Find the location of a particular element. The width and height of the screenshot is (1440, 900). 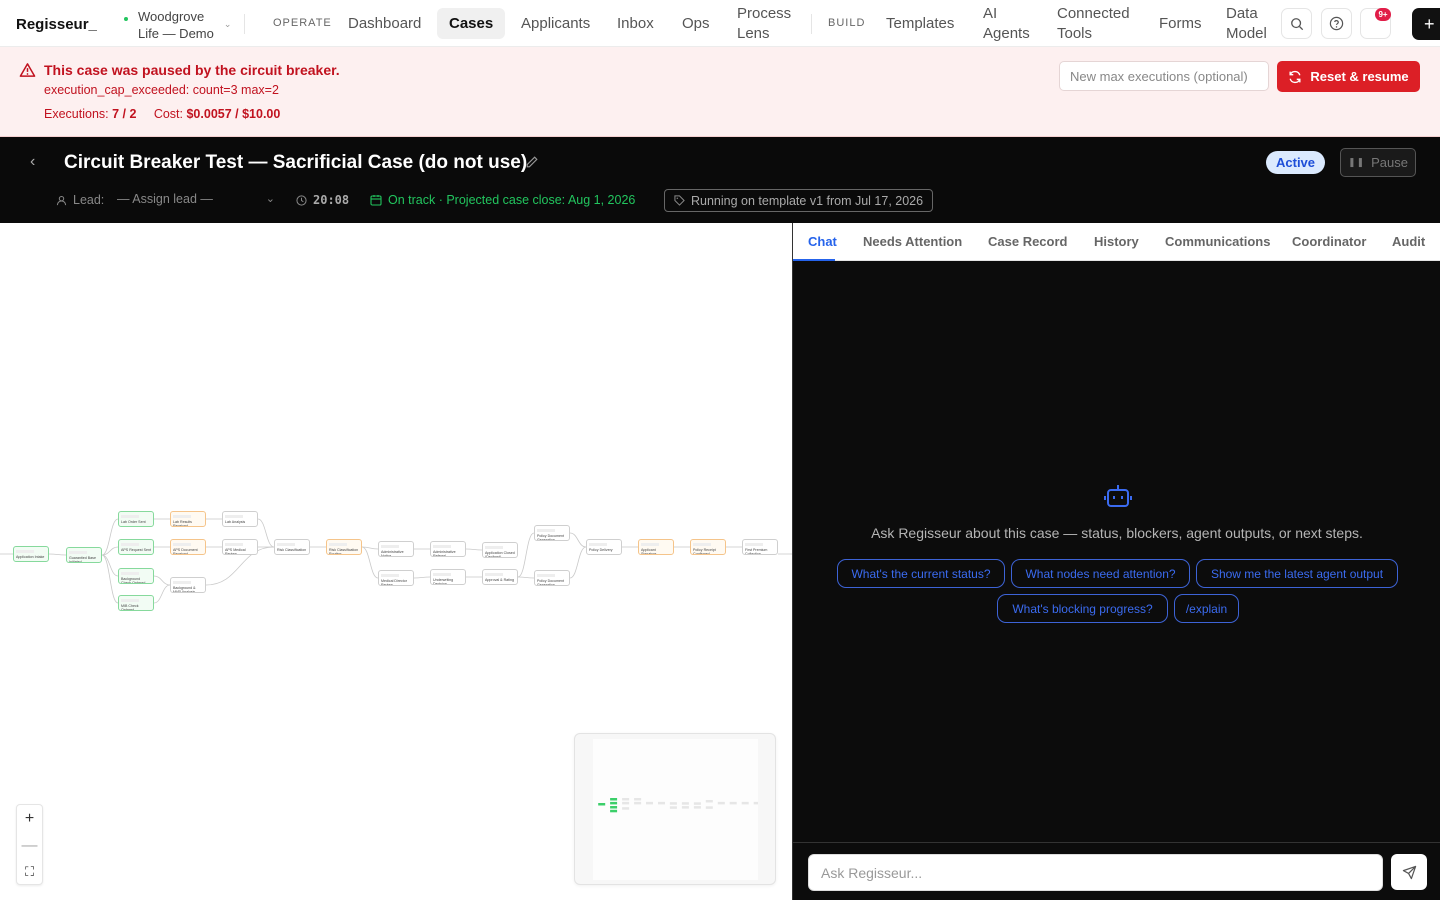

suggestion-chip: What's blocking progress? is located at coordinates (1082, 608).